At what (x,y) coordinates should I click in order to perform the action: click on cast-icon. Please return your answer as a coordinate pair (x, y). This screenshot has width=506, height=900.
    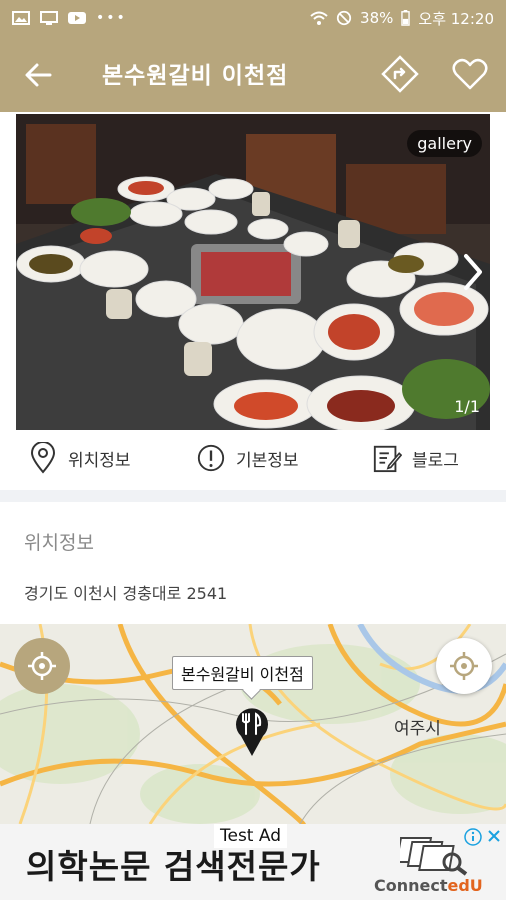
    Looking at the image, I should click on (49, 18).